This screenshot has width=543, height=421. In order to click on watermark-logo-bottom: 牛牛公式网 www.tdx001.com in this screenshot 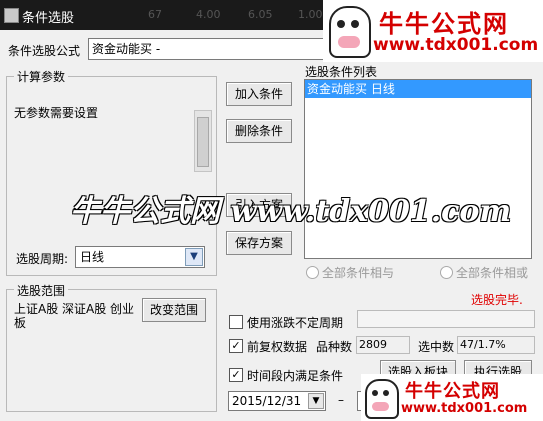, I will do `click(452, 397)`.